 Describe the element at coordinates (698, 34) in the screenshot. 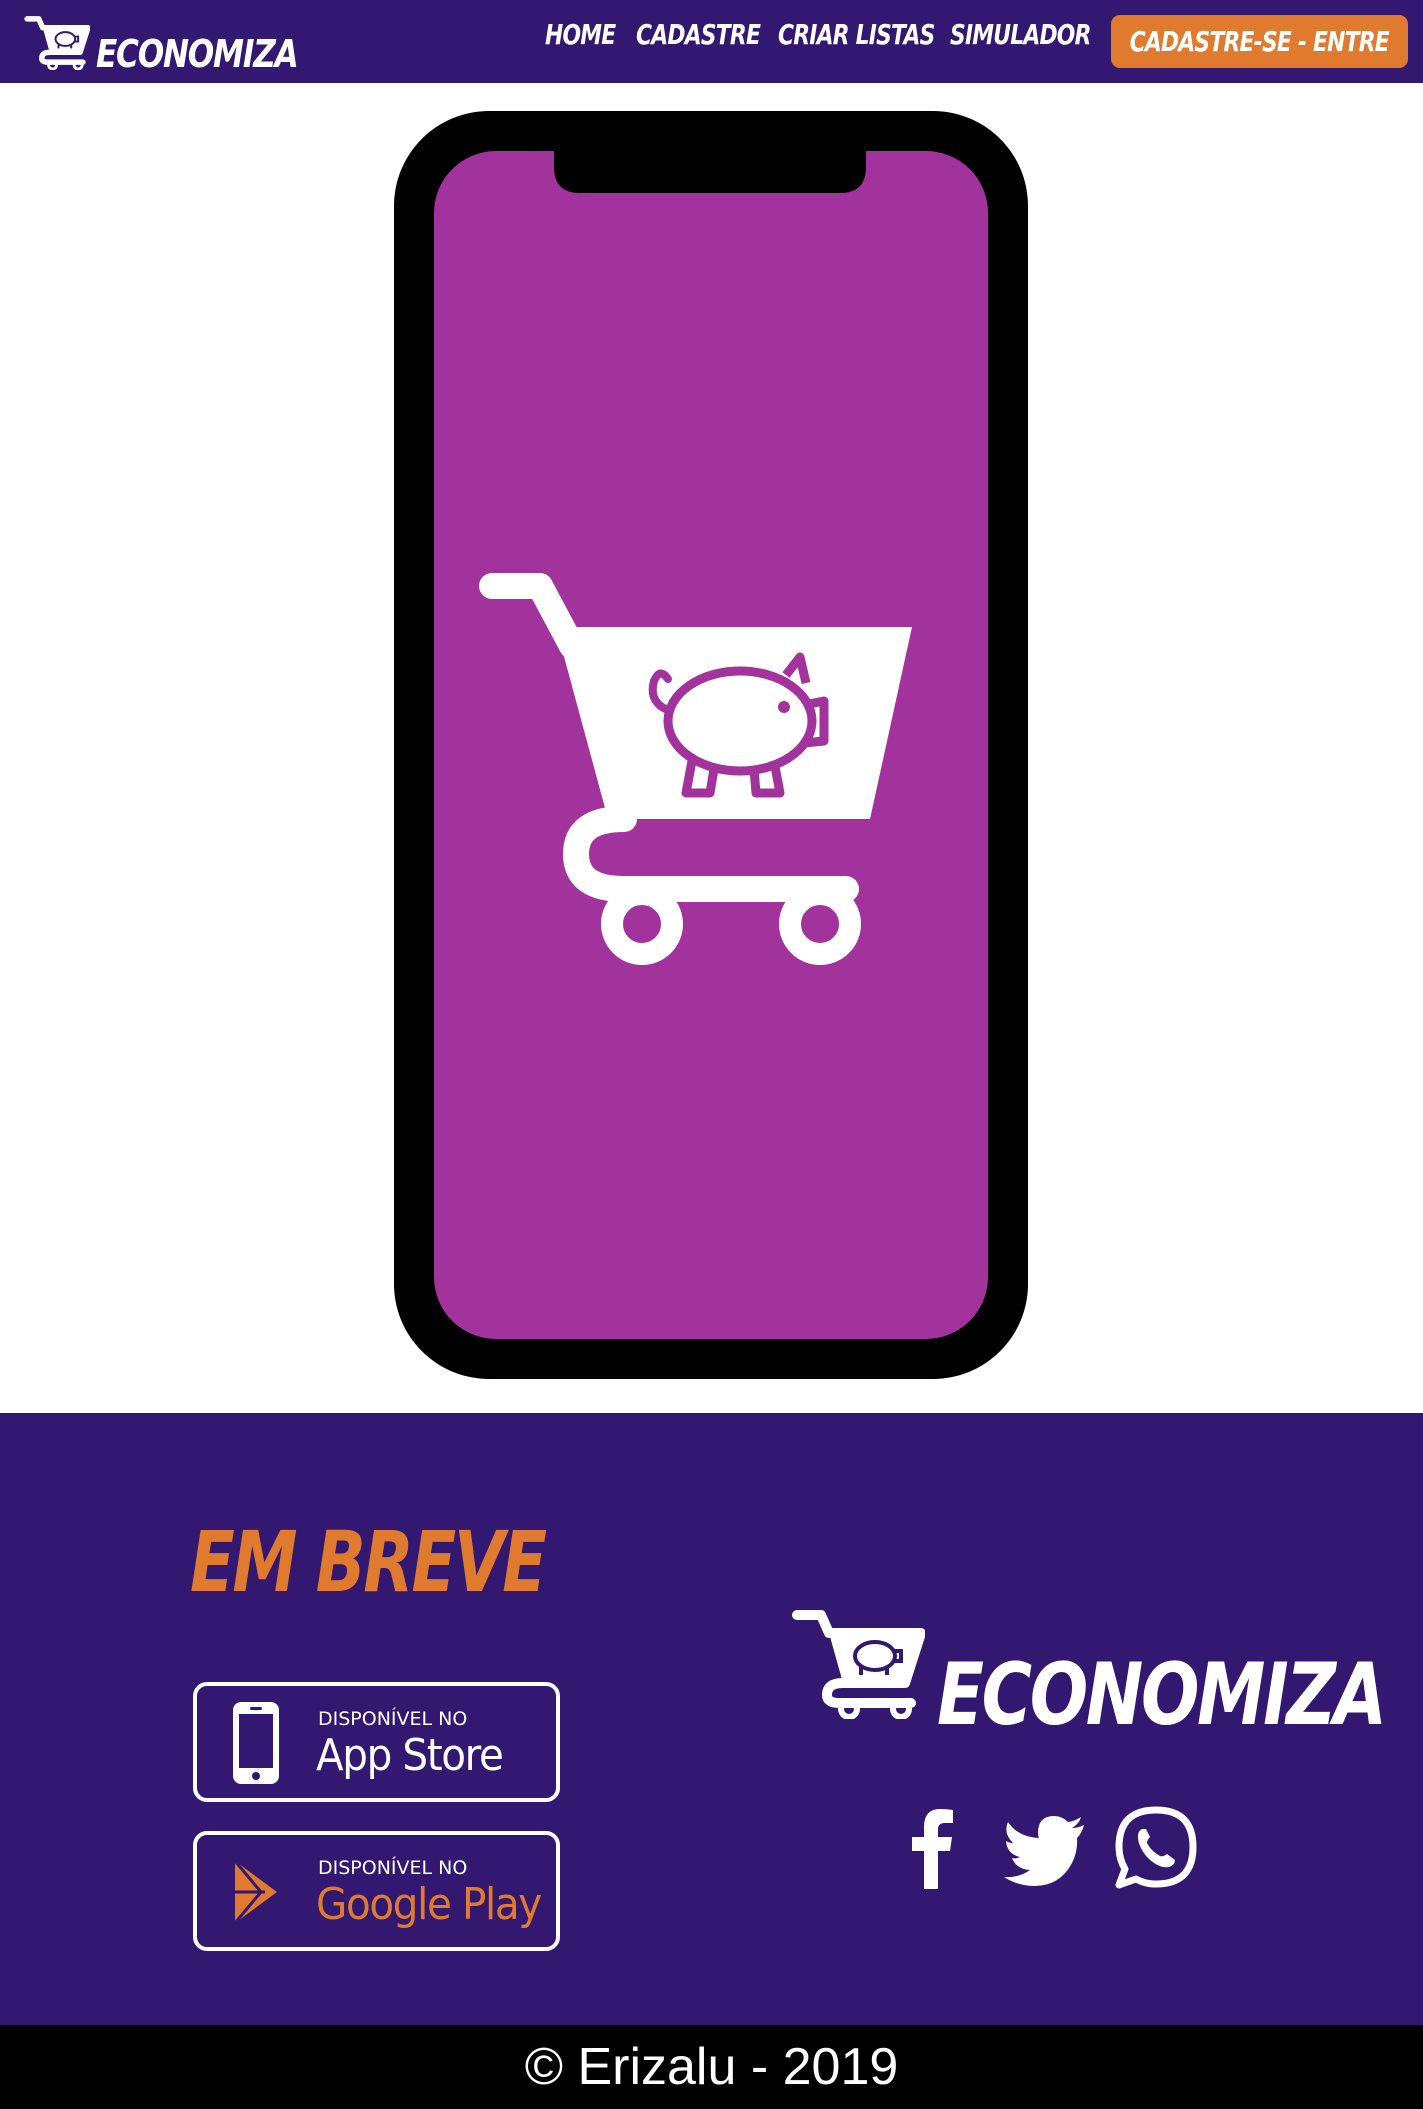

I see `nav-cadastre-link: CADASTRE` at that location.